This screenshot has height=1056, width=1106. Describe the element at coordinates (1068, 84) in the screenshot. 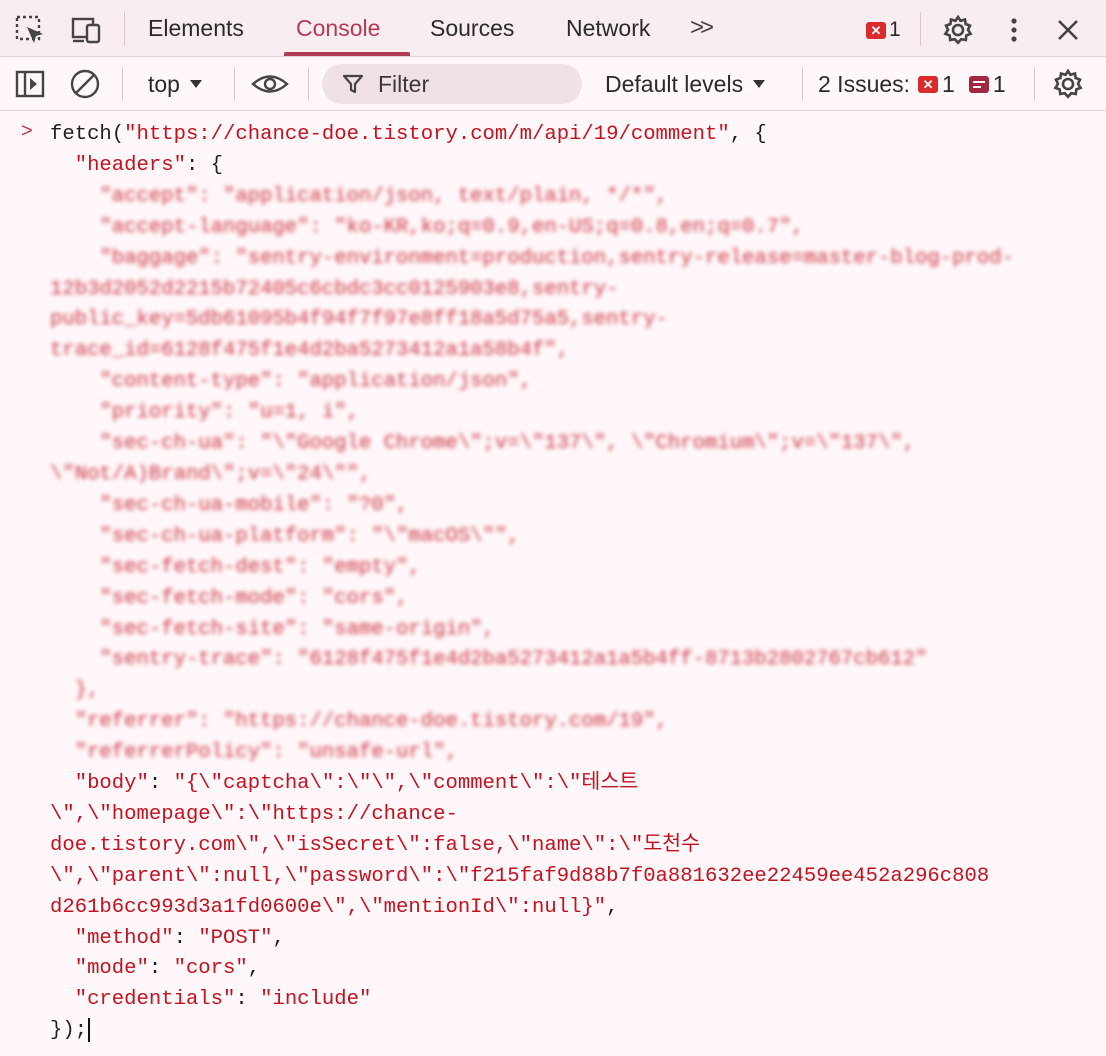

I see `console-settings-gear-icon` at that location.